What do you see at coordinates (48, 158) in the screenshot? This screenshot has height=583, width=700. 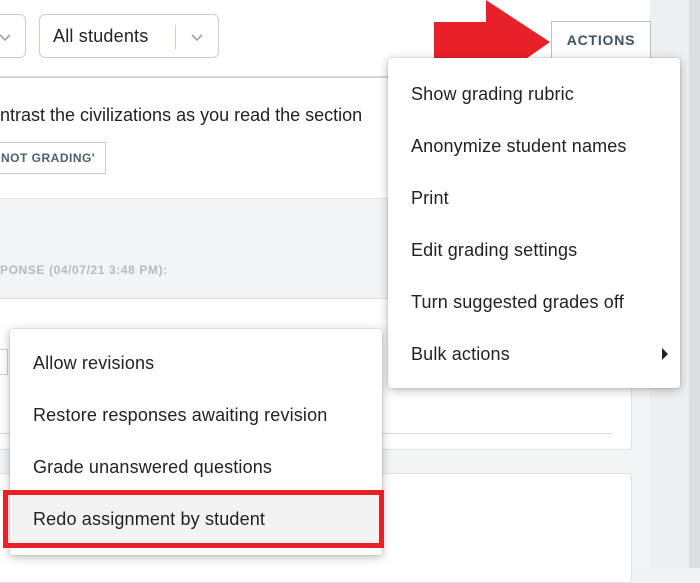 I see `grading-tag-label: NOT GRADING'` at bounding box center [48, 158].